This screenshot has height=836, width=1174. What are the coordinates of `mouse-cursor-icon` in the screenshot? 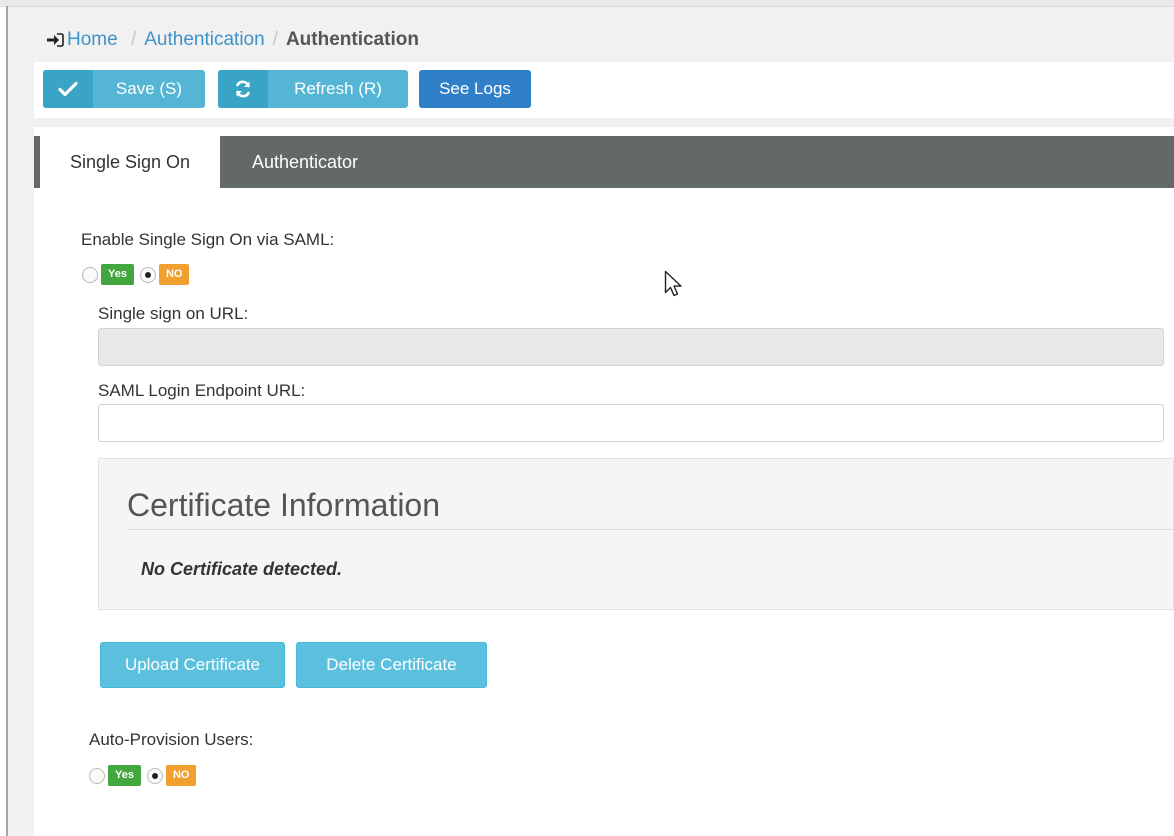 It's located at (674, 287).